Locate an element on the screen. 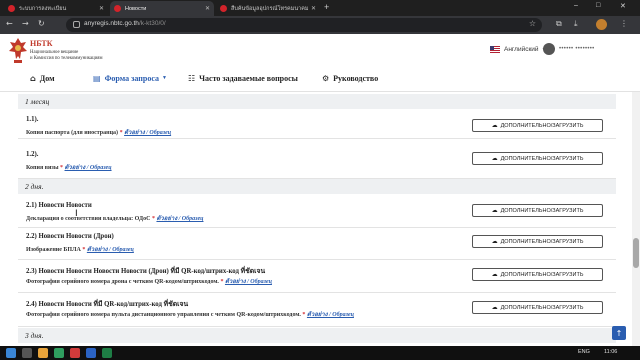  reload-icon: ↻ is located at coordinates (41, 23).